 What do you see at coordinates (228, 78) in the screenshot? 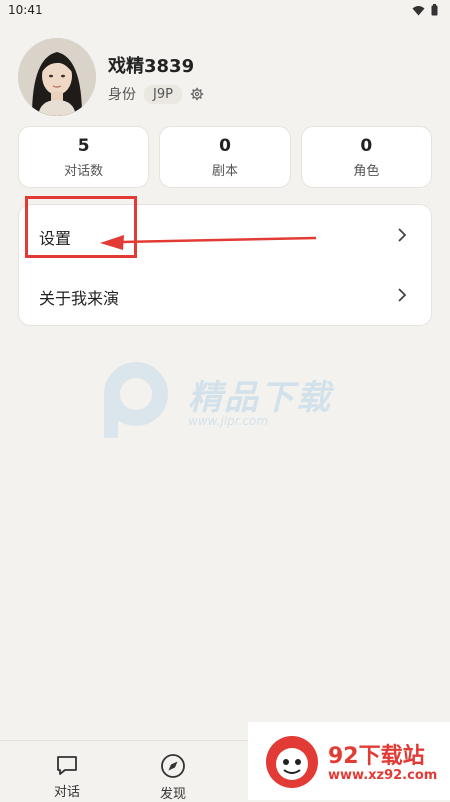
I see `profile-header: 戏精3839 身份 J9P` at bounding box center [228, 78].